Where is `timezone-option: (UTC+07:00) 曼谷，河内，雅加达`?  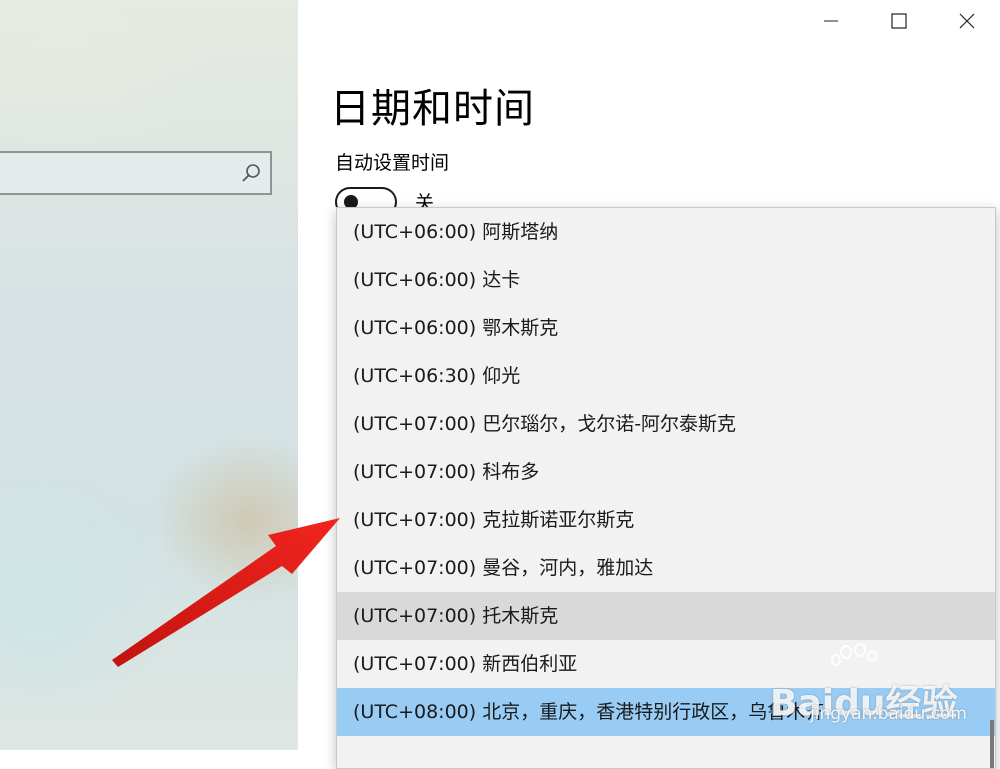 timezone-option: (UTC+07:00) 曼谷，河内，雅加达 is located at coordinates (666, 568).